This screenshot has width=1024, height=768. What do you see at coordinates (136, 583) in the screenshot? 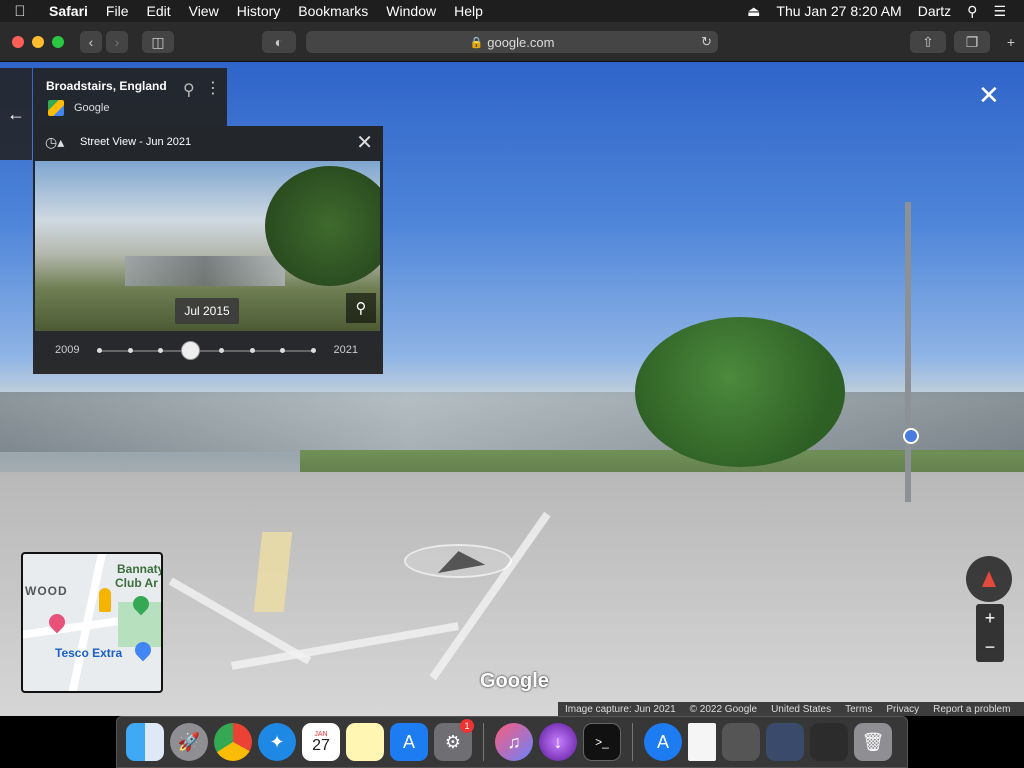
I see `minimap-label-club: Club Ar` at bounding box center [136, 583].